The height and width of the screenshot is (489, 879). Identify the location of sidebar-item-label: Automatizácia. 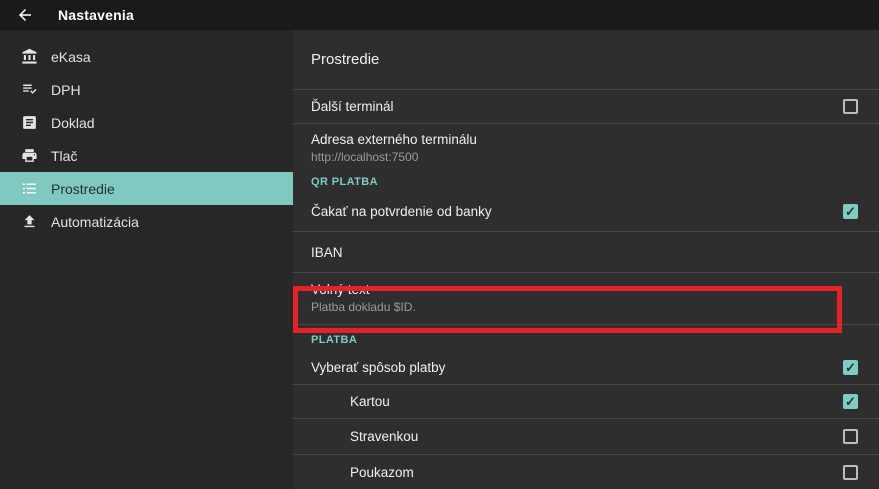
(95, 221).